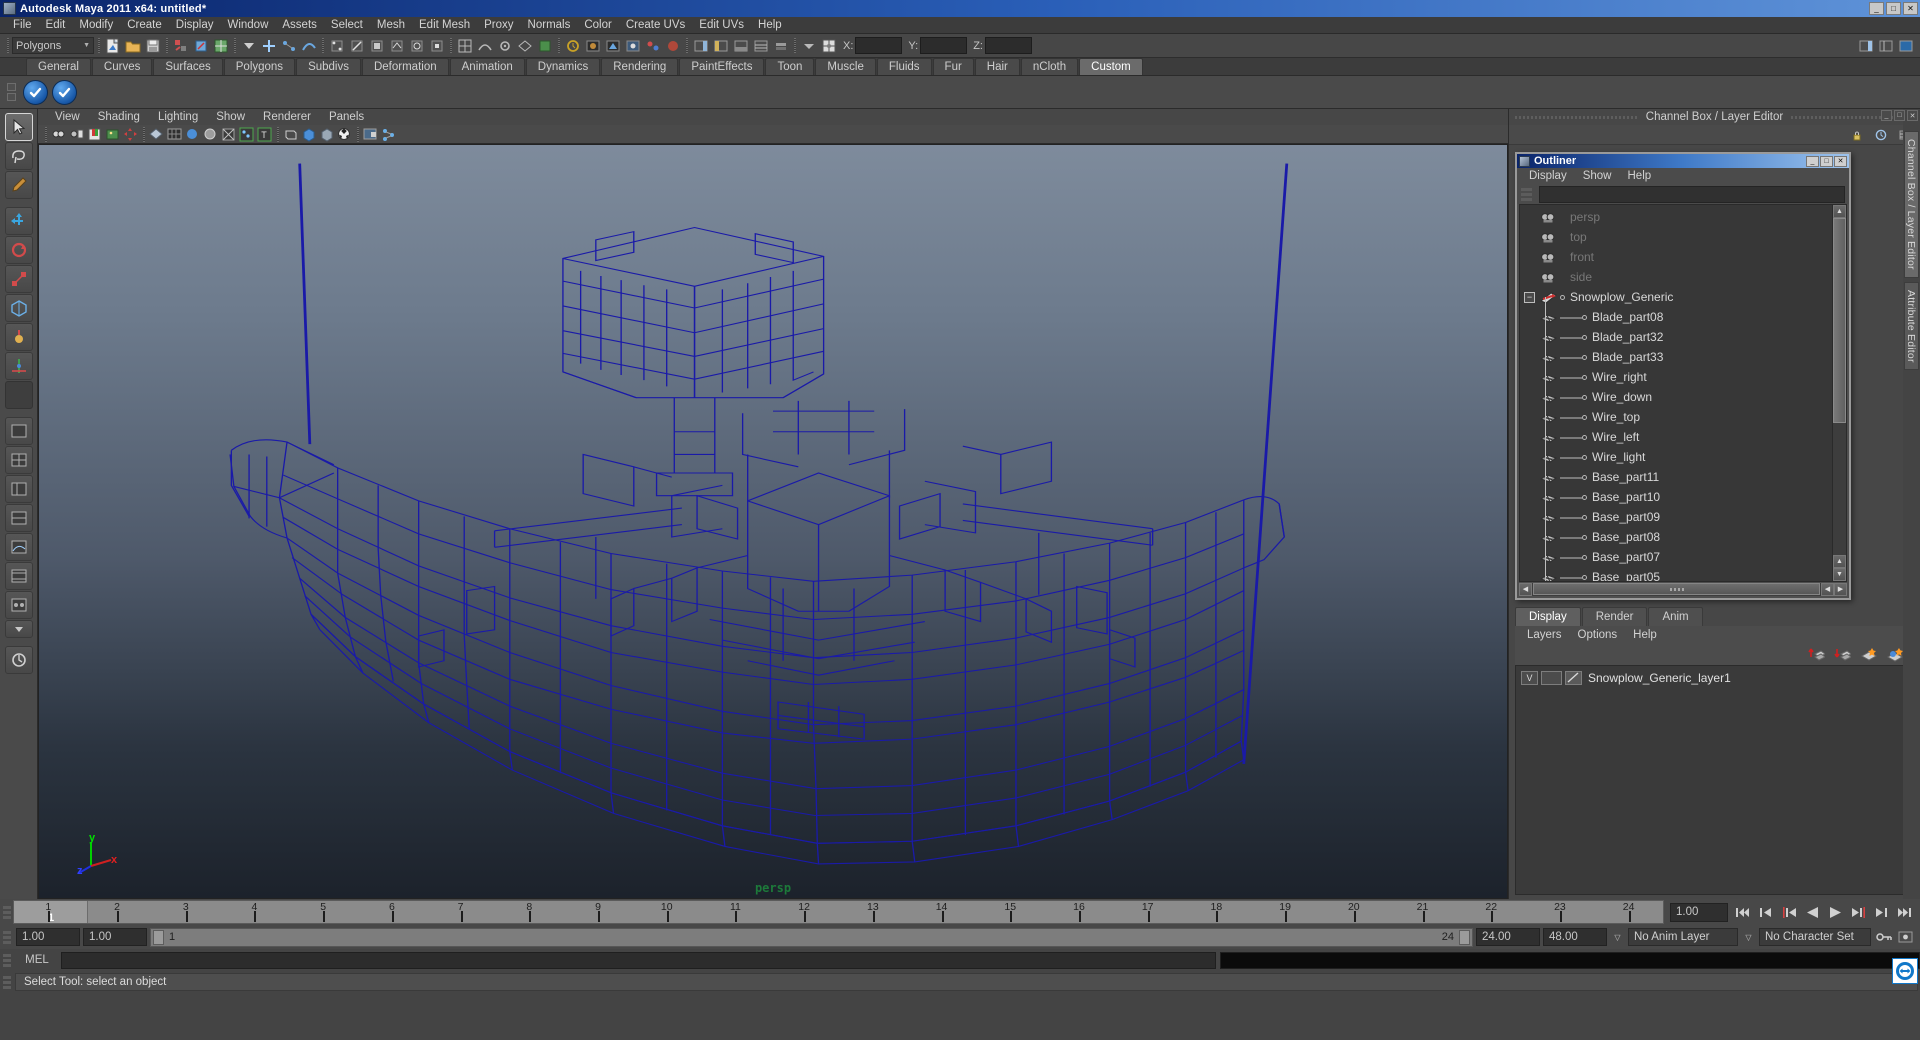  What do you see at coordinates (1614, 616) in the screenshot?
I see `layer-tab-render: Render` at bounding box center [1614, 616].